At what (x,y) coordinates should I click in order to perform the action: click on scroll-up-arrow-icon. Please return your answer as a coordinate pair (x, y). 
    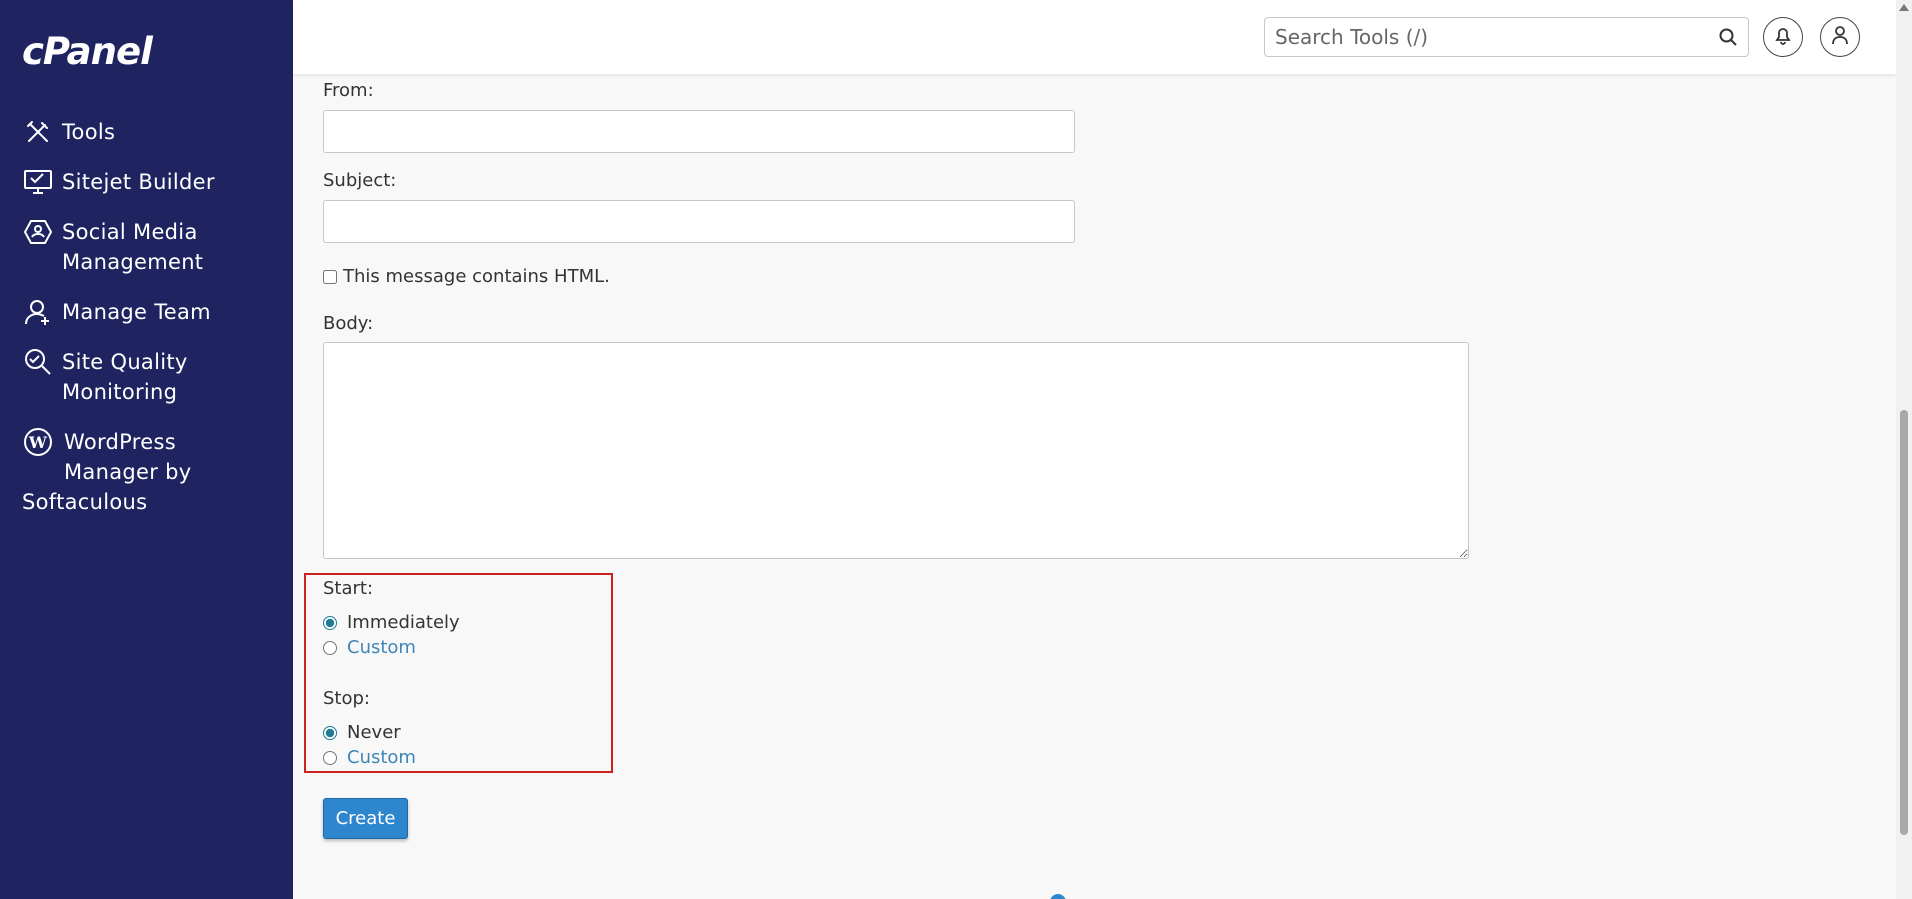
    Looking at the image, I should click on (1904, 7).